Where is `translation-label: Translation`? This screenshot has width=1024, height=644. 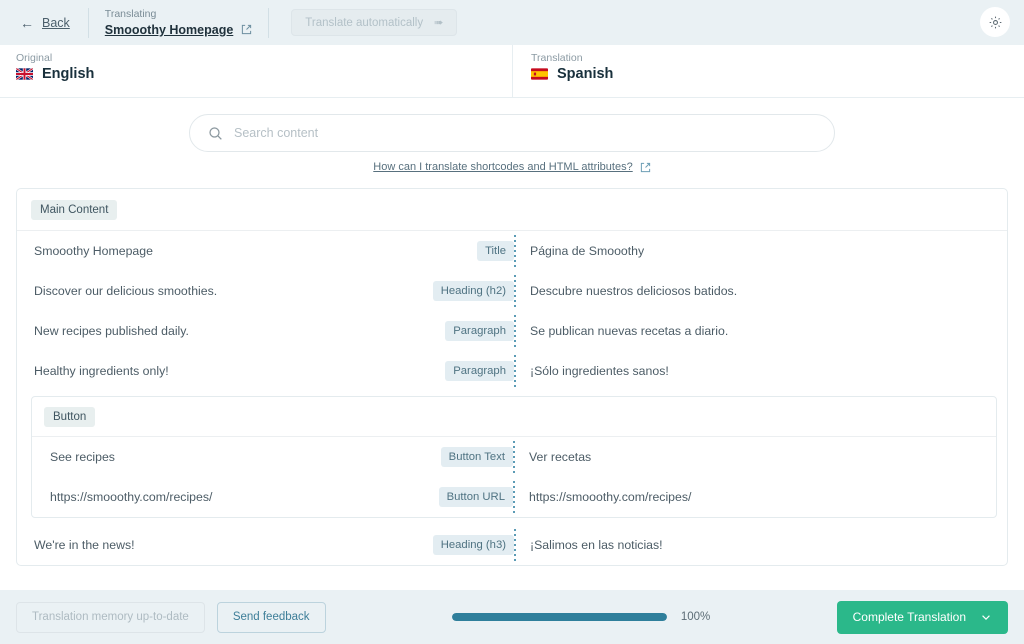
translation-label: Translation is located at coordinates (557, 58).